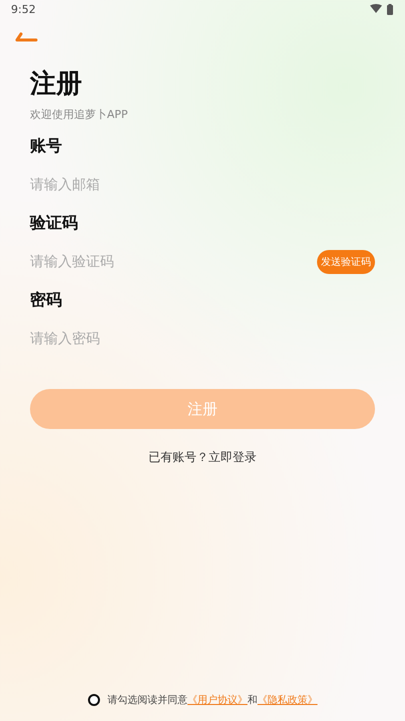 The width and height of the screenshot is (405, 721). What do you see at coordinates (54, 223) in the screenshot?
I see `field-label: 验证码` at bounding box center [54, 223].